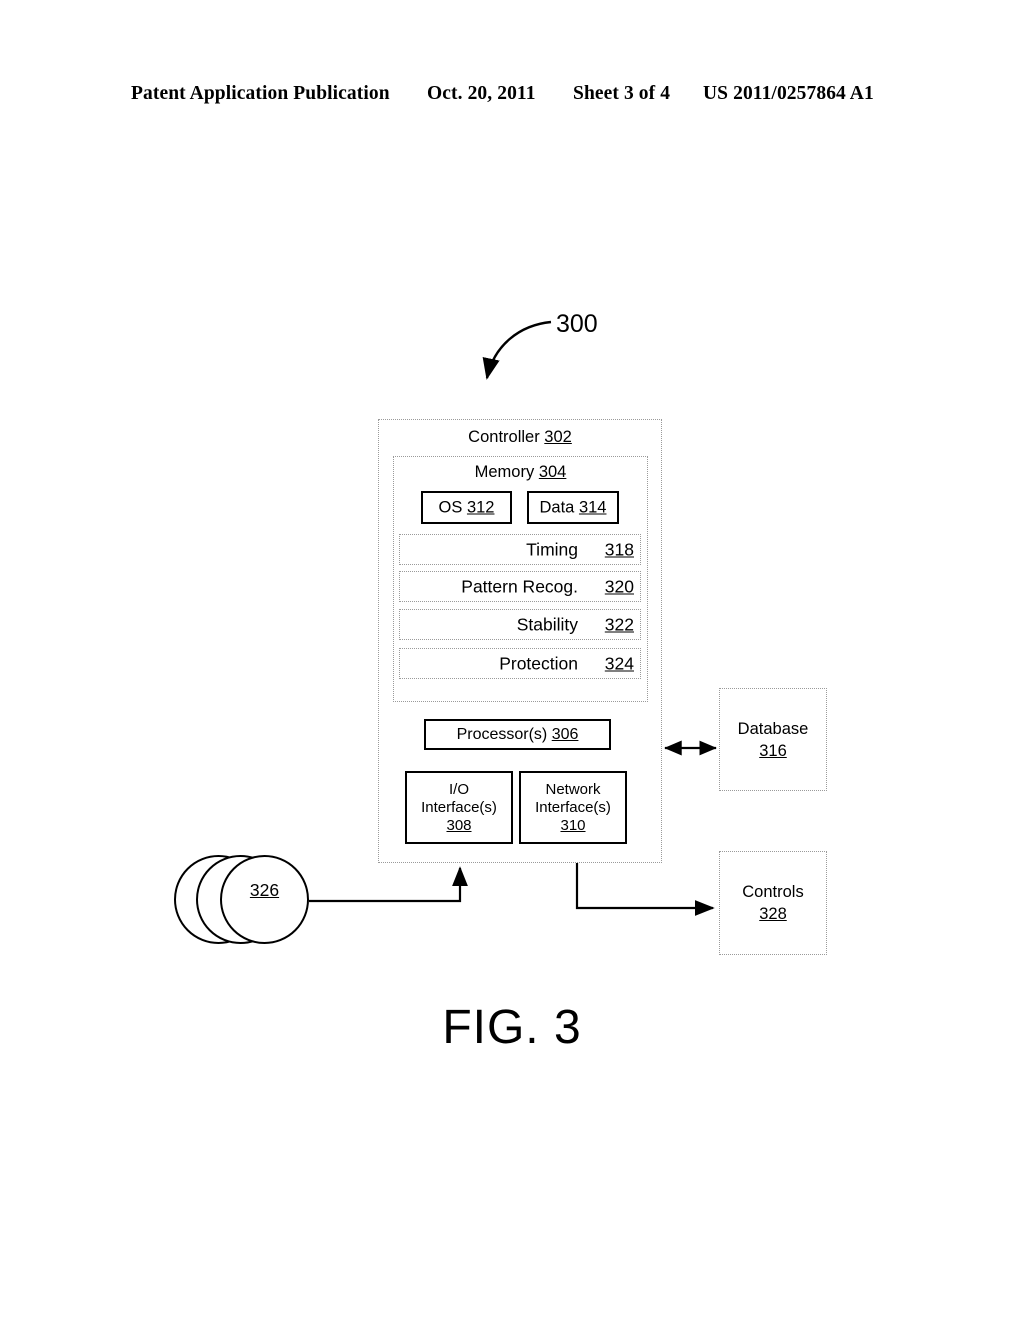 The image size is (1024, 1320). Describe the element at coordinates (773, 892) in the screenshot. I see `controls-name: Controls` at that location.